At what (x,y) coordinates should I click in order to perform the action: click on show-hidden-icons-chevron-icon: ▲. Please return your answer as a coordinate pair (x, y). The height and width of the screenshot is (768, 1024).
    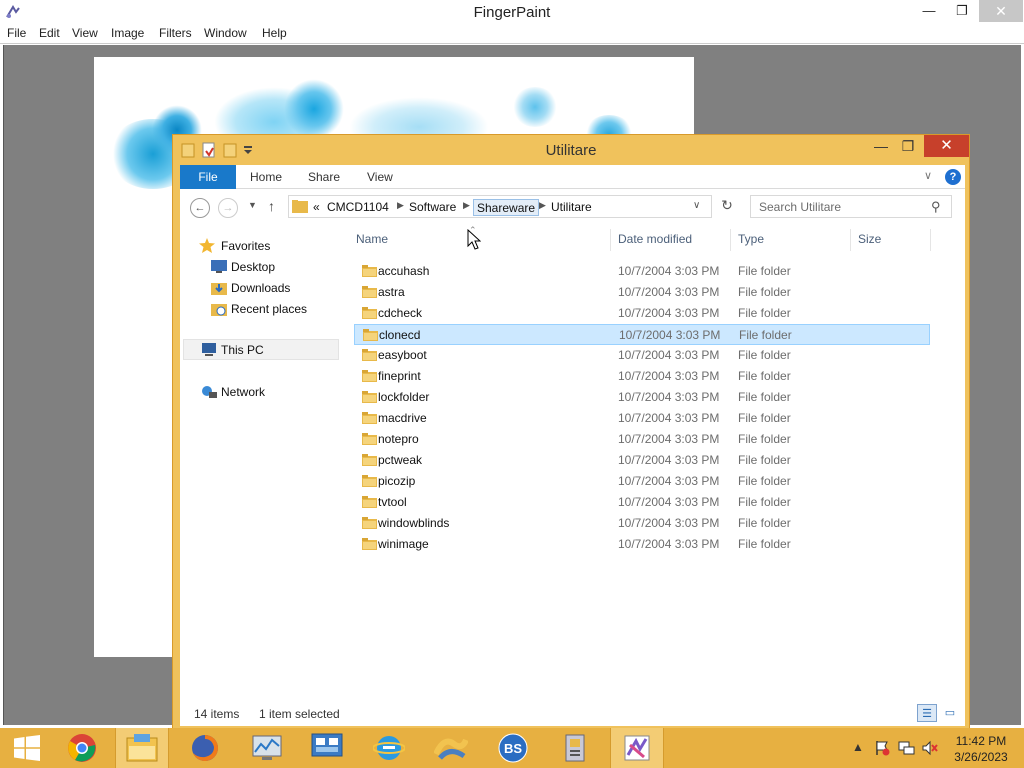
    Looking at the image, I should click on (858, 747).